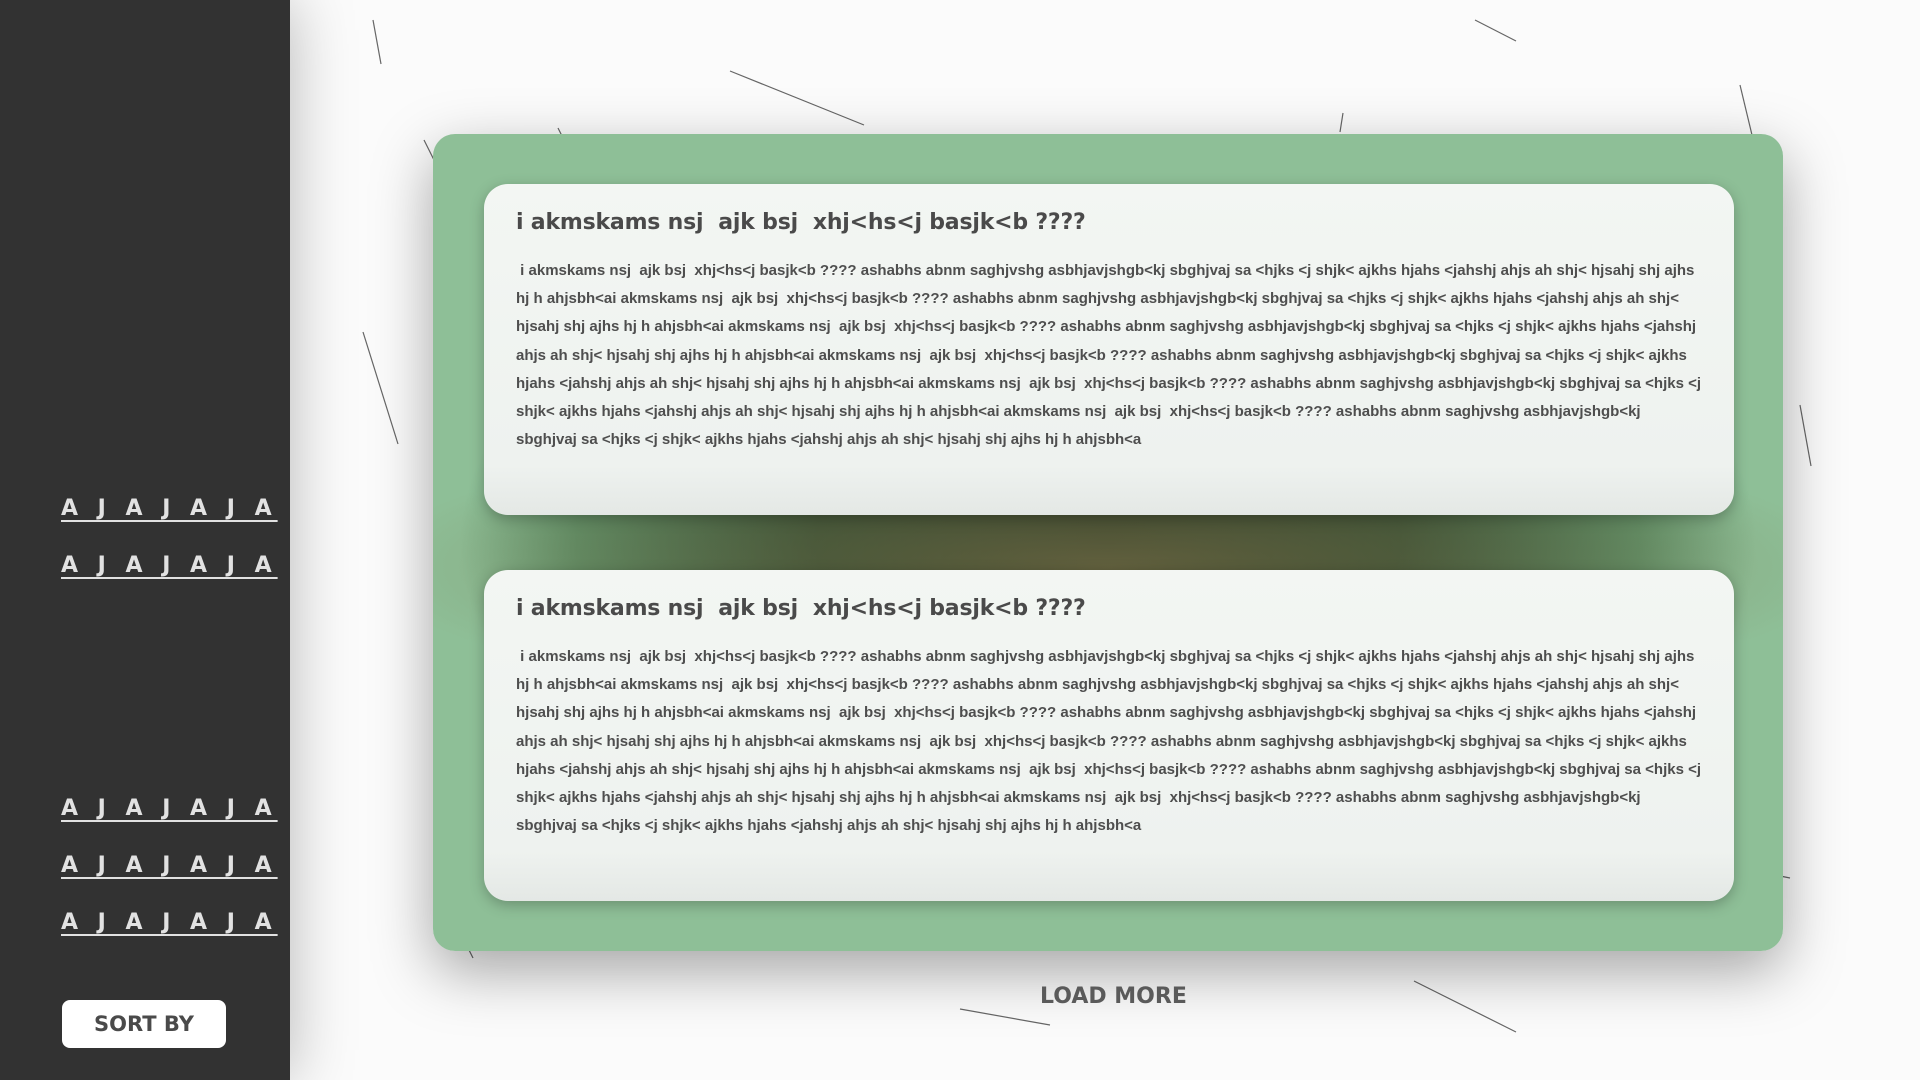 Image resolution: width=1920 pixels, height=1080 pixels. What do you see at coordinates (169, 922) in the screenshot?
I see `sidebar-link-5: A J A J A J A` at bounding box center [169, 922].